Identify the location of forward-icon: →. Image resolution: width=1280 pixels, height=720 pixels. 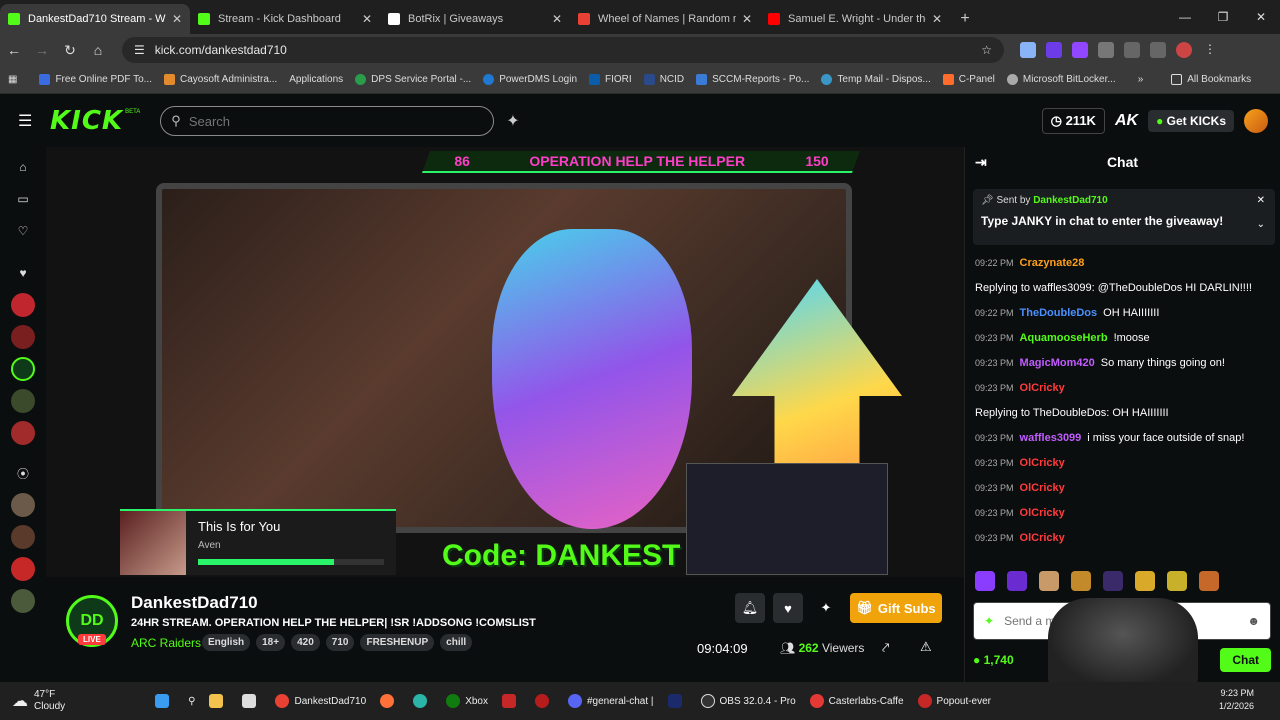
(42, 50).